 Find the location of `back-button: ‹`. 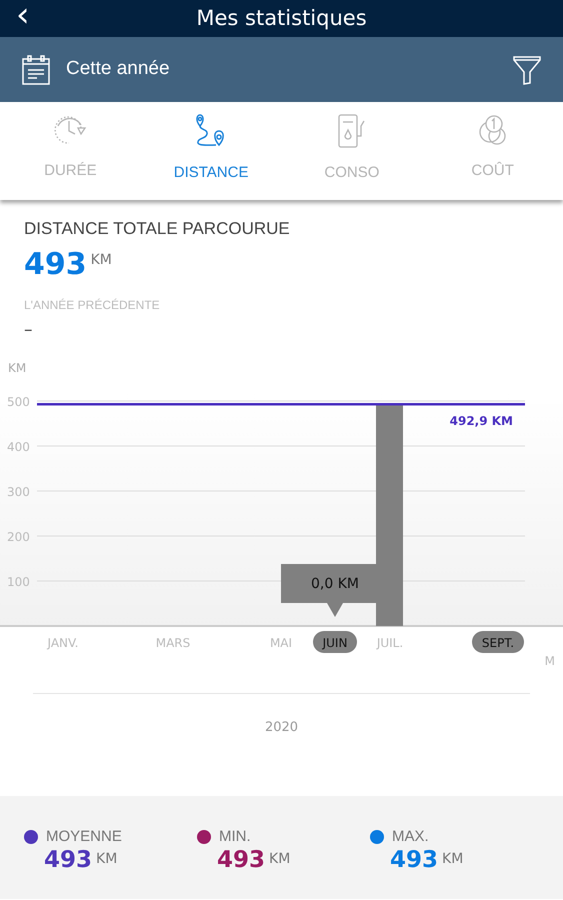

back-button: ‹ is located at coordinates (23, 15).